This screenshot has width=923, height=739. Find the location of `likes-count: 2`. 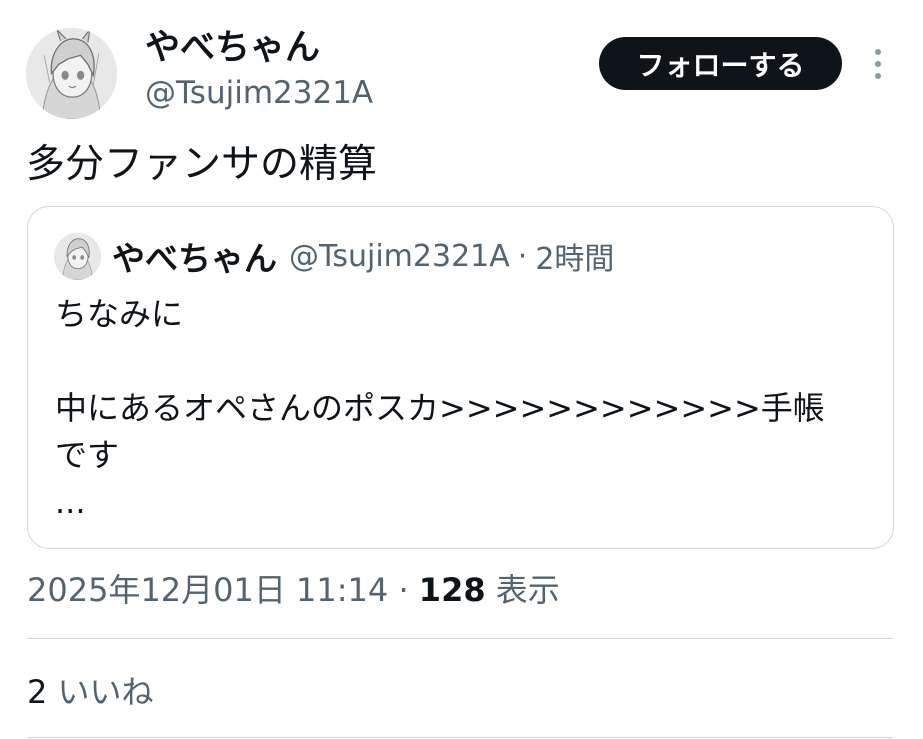

likes-count: 2 is located at coordinates (37, 692).